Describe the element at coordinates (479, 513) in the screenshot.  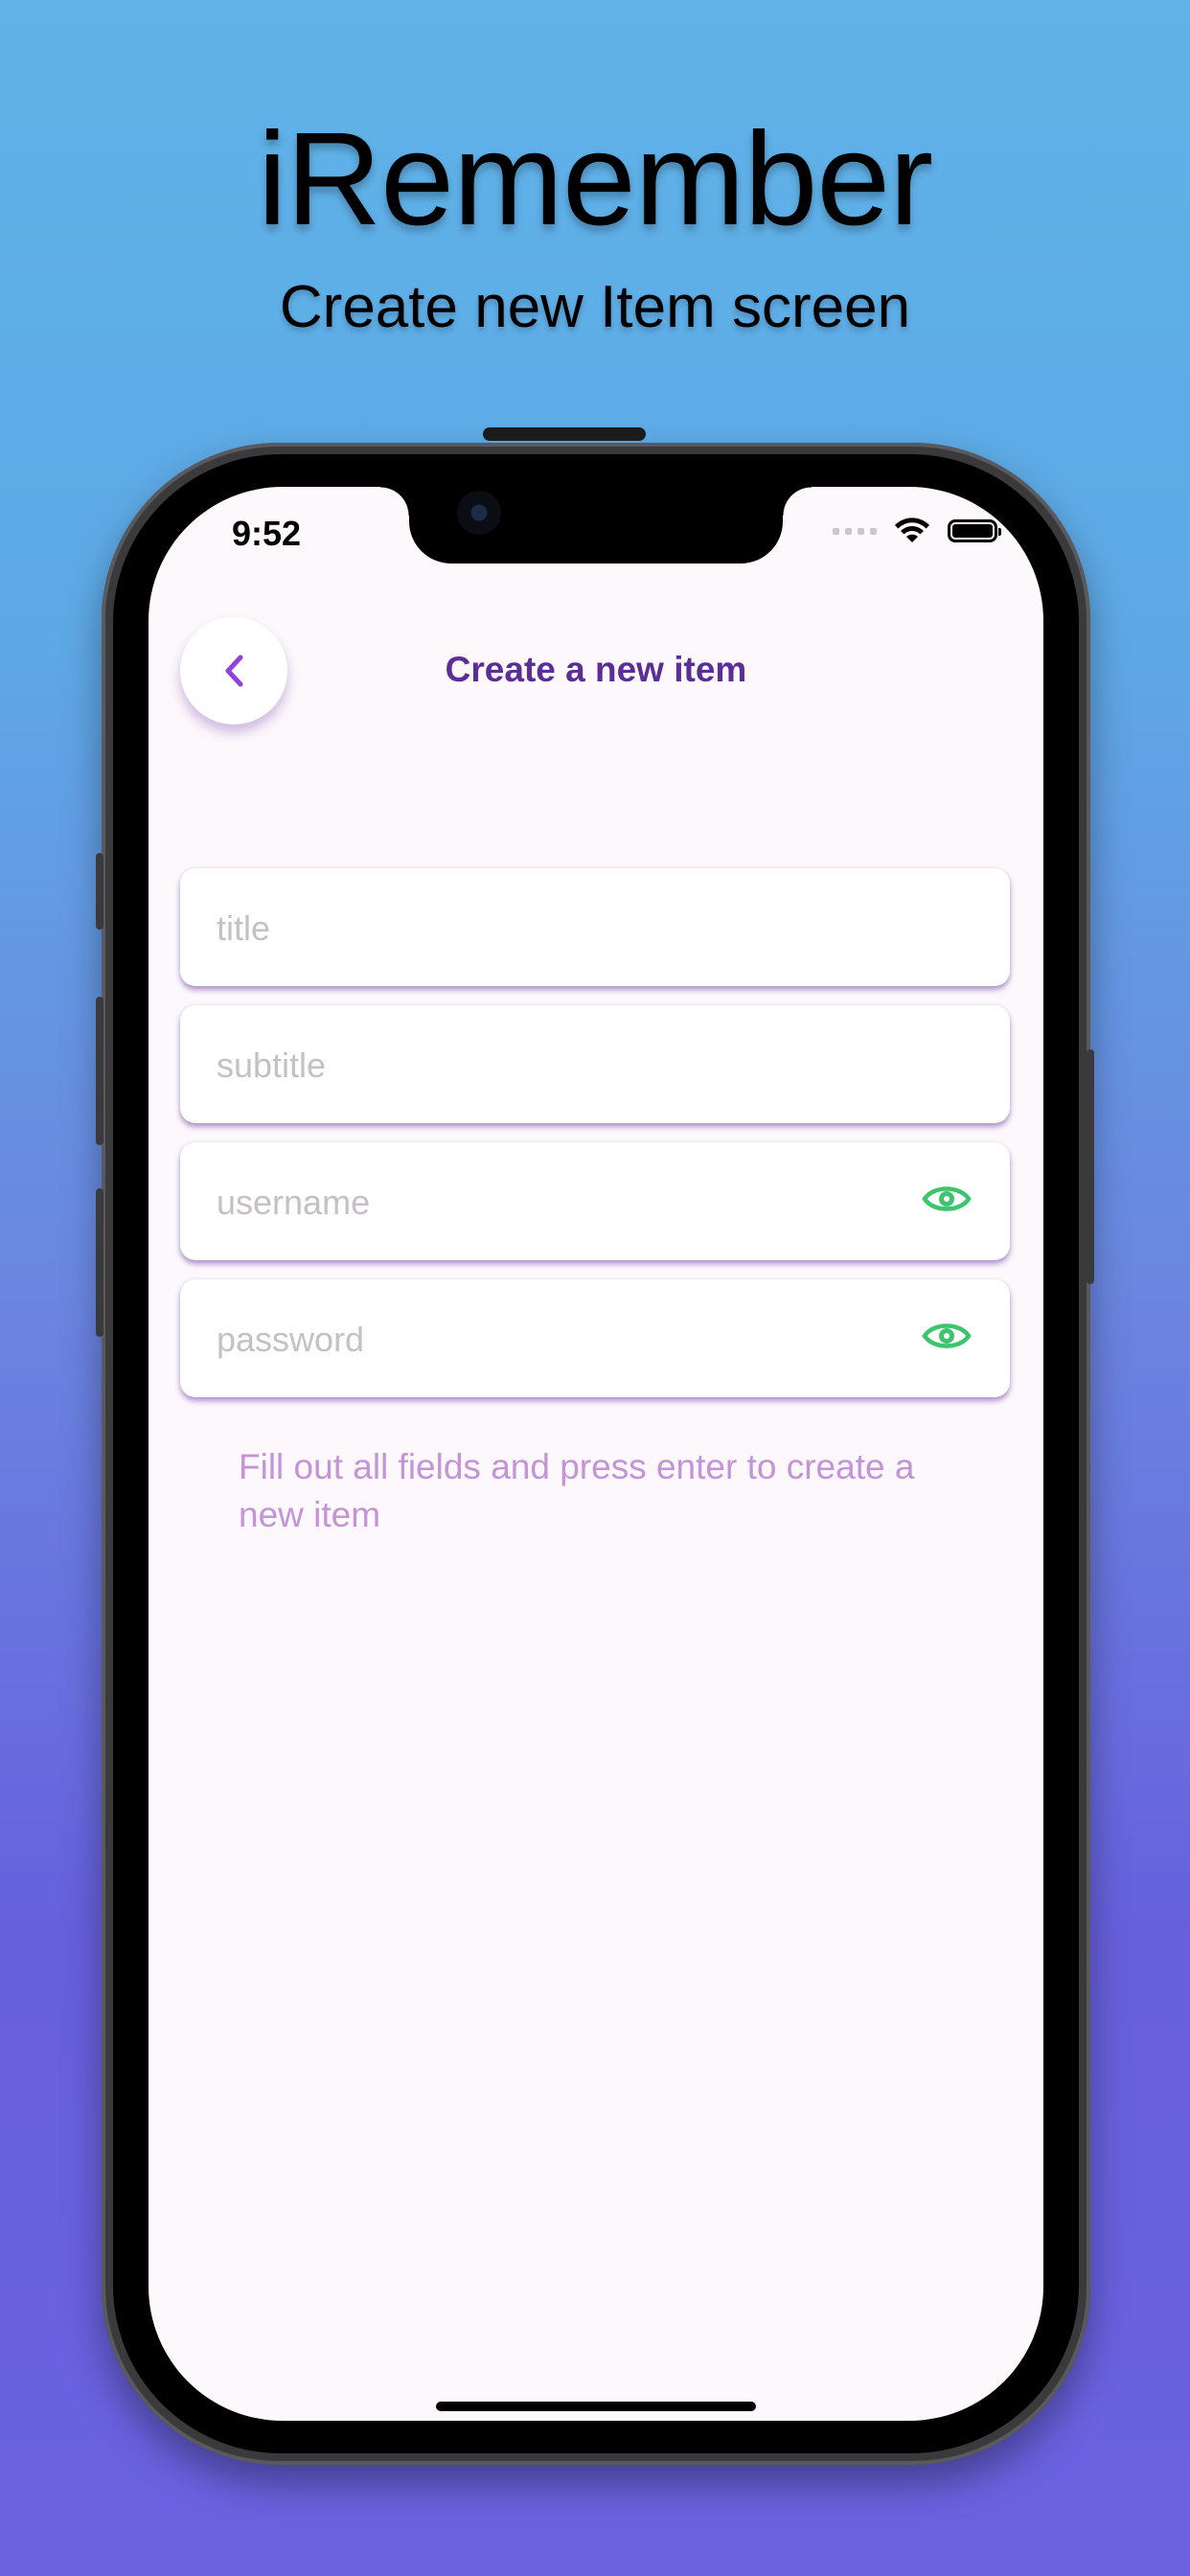
I see `camera-icon` at that location.